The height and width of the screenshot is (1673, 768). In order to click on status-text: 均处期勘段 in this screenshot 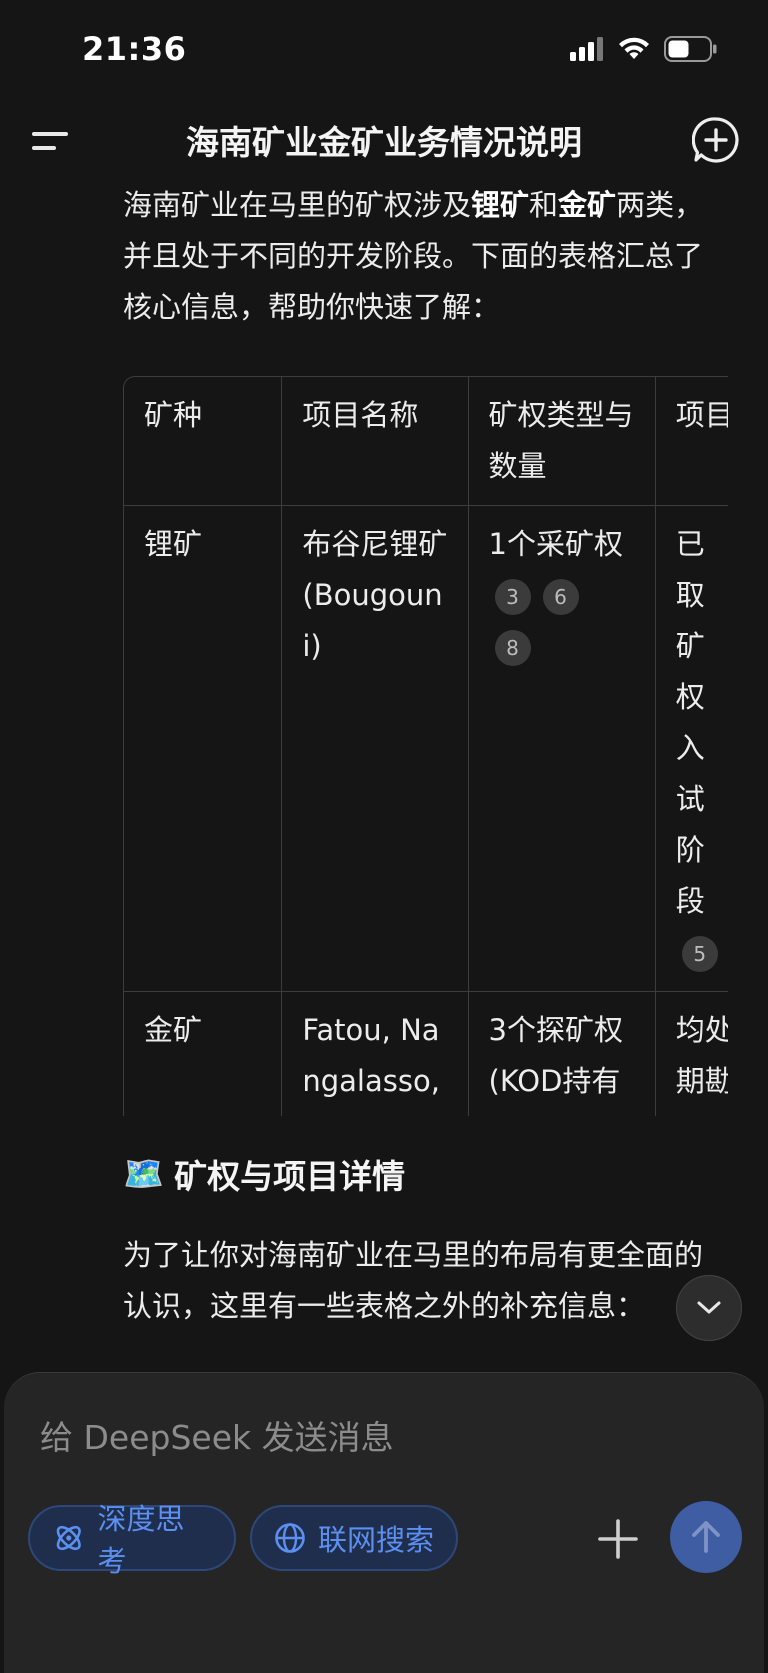, I will do `click(701, 1064)`.